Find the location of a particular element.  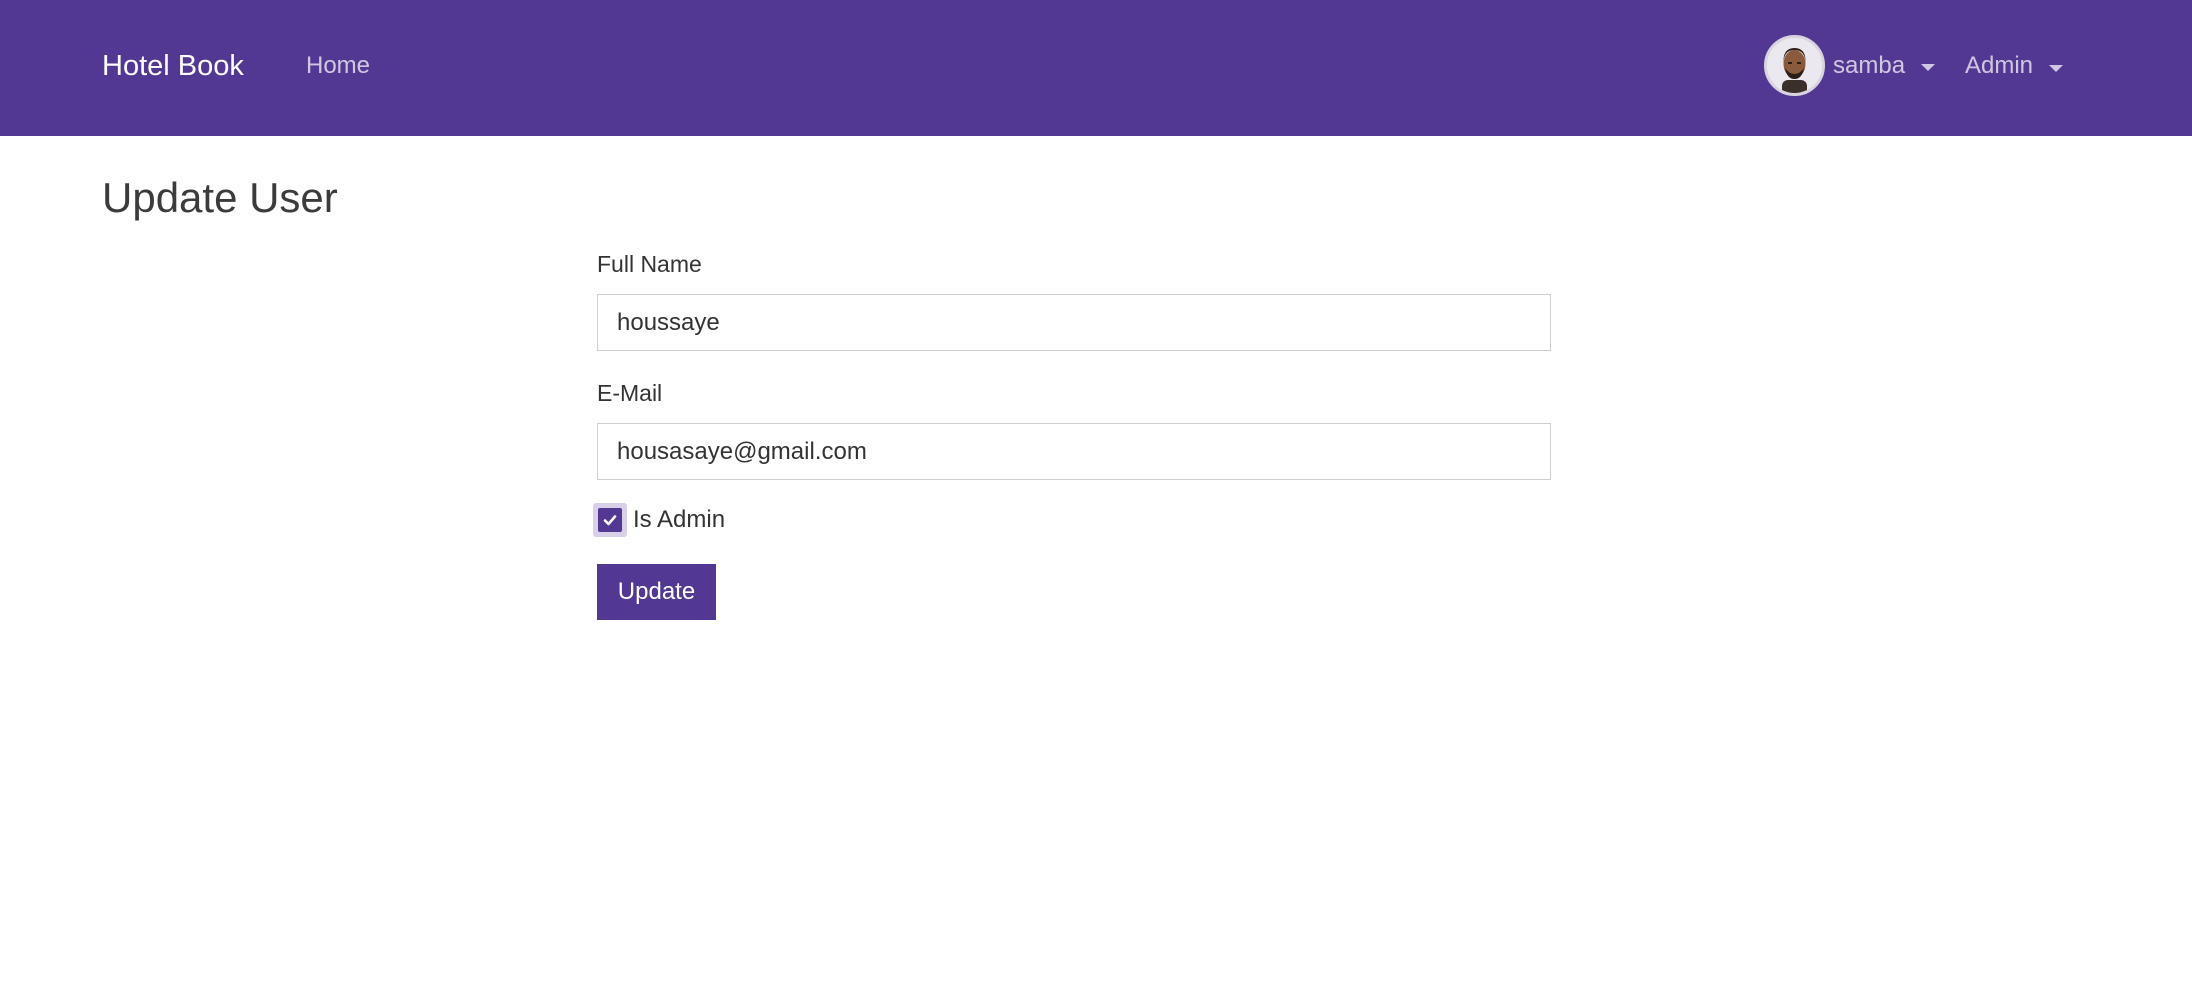

update-button: Update is located at coordinates (656, 592).